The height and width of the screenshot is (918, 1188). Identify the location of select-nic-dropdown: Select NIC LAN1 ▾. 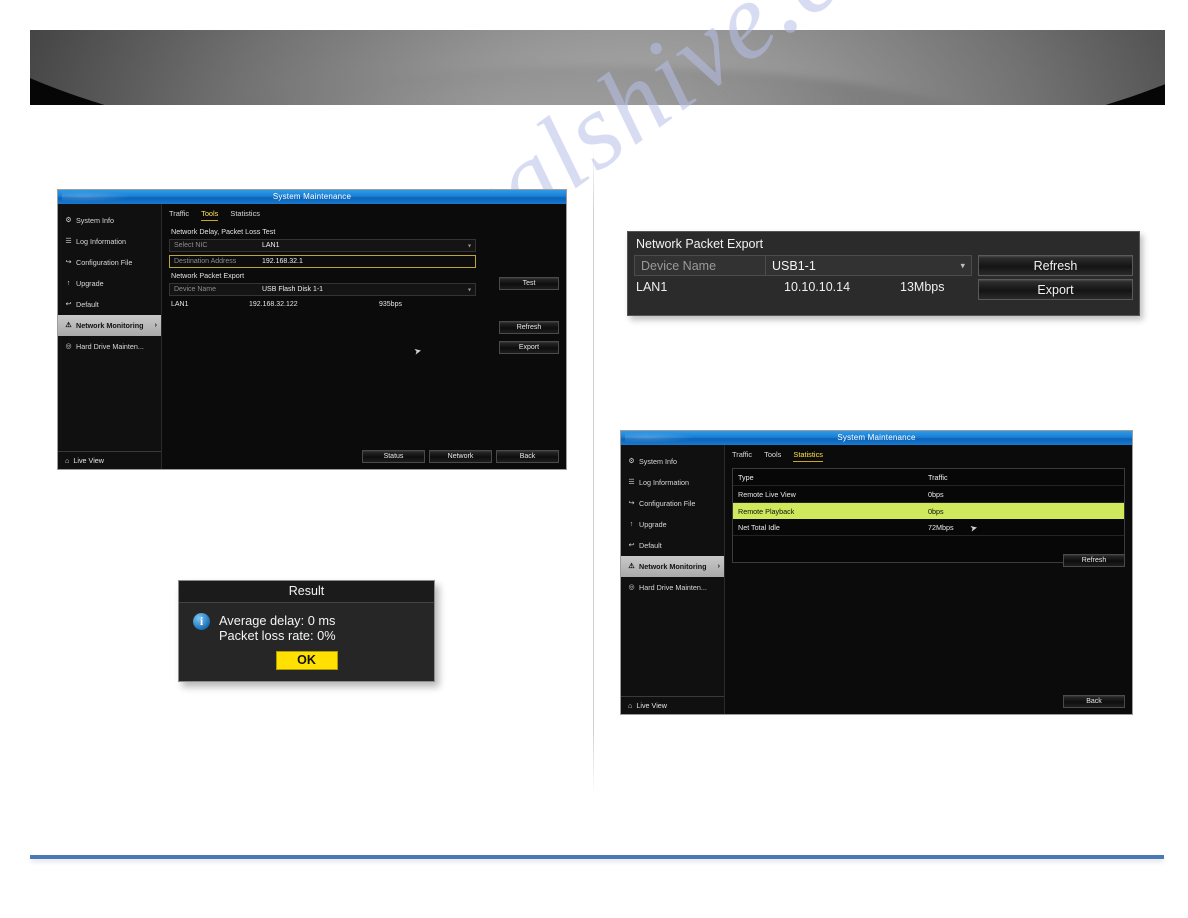
(322, 245).